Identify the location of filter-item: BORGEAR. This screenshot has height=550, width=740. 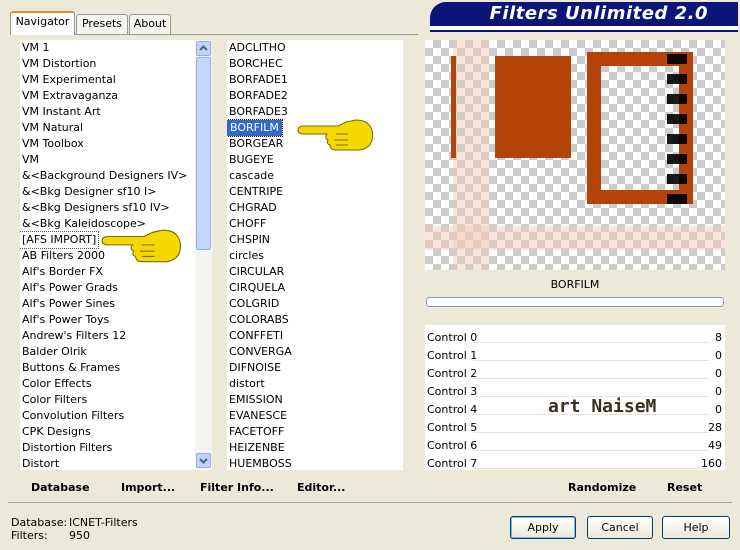
(255, 144).